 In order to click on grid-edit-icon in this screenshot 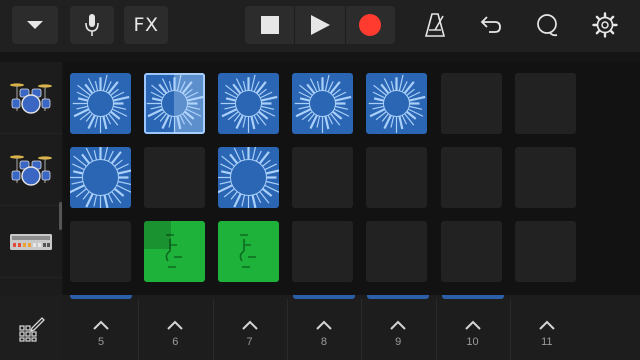, I will do `click(32, 329)`.